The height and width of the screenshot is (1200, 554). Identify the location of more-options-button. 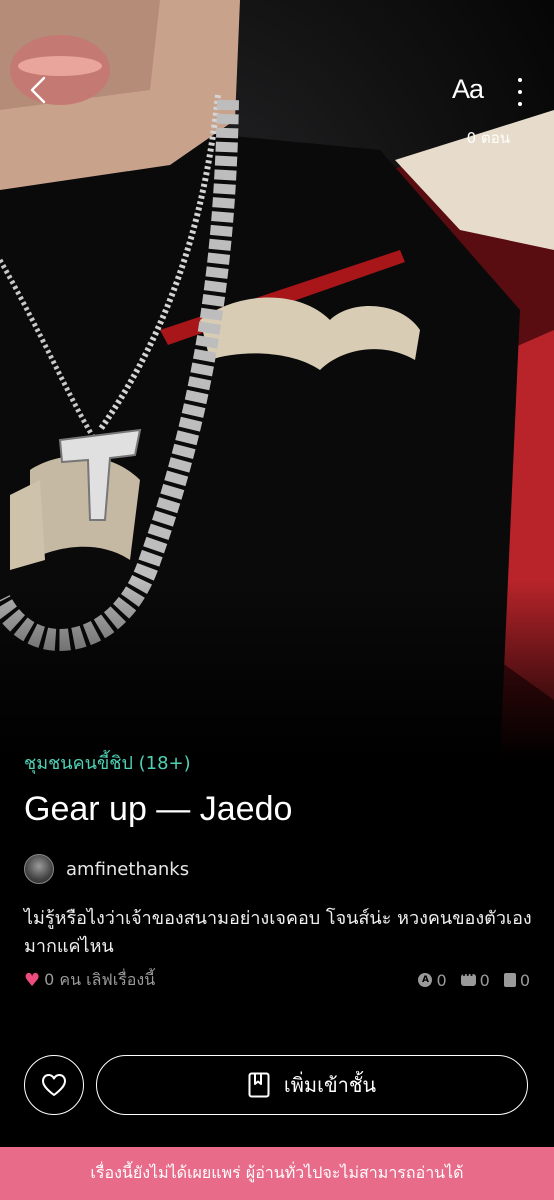
(520, 92).